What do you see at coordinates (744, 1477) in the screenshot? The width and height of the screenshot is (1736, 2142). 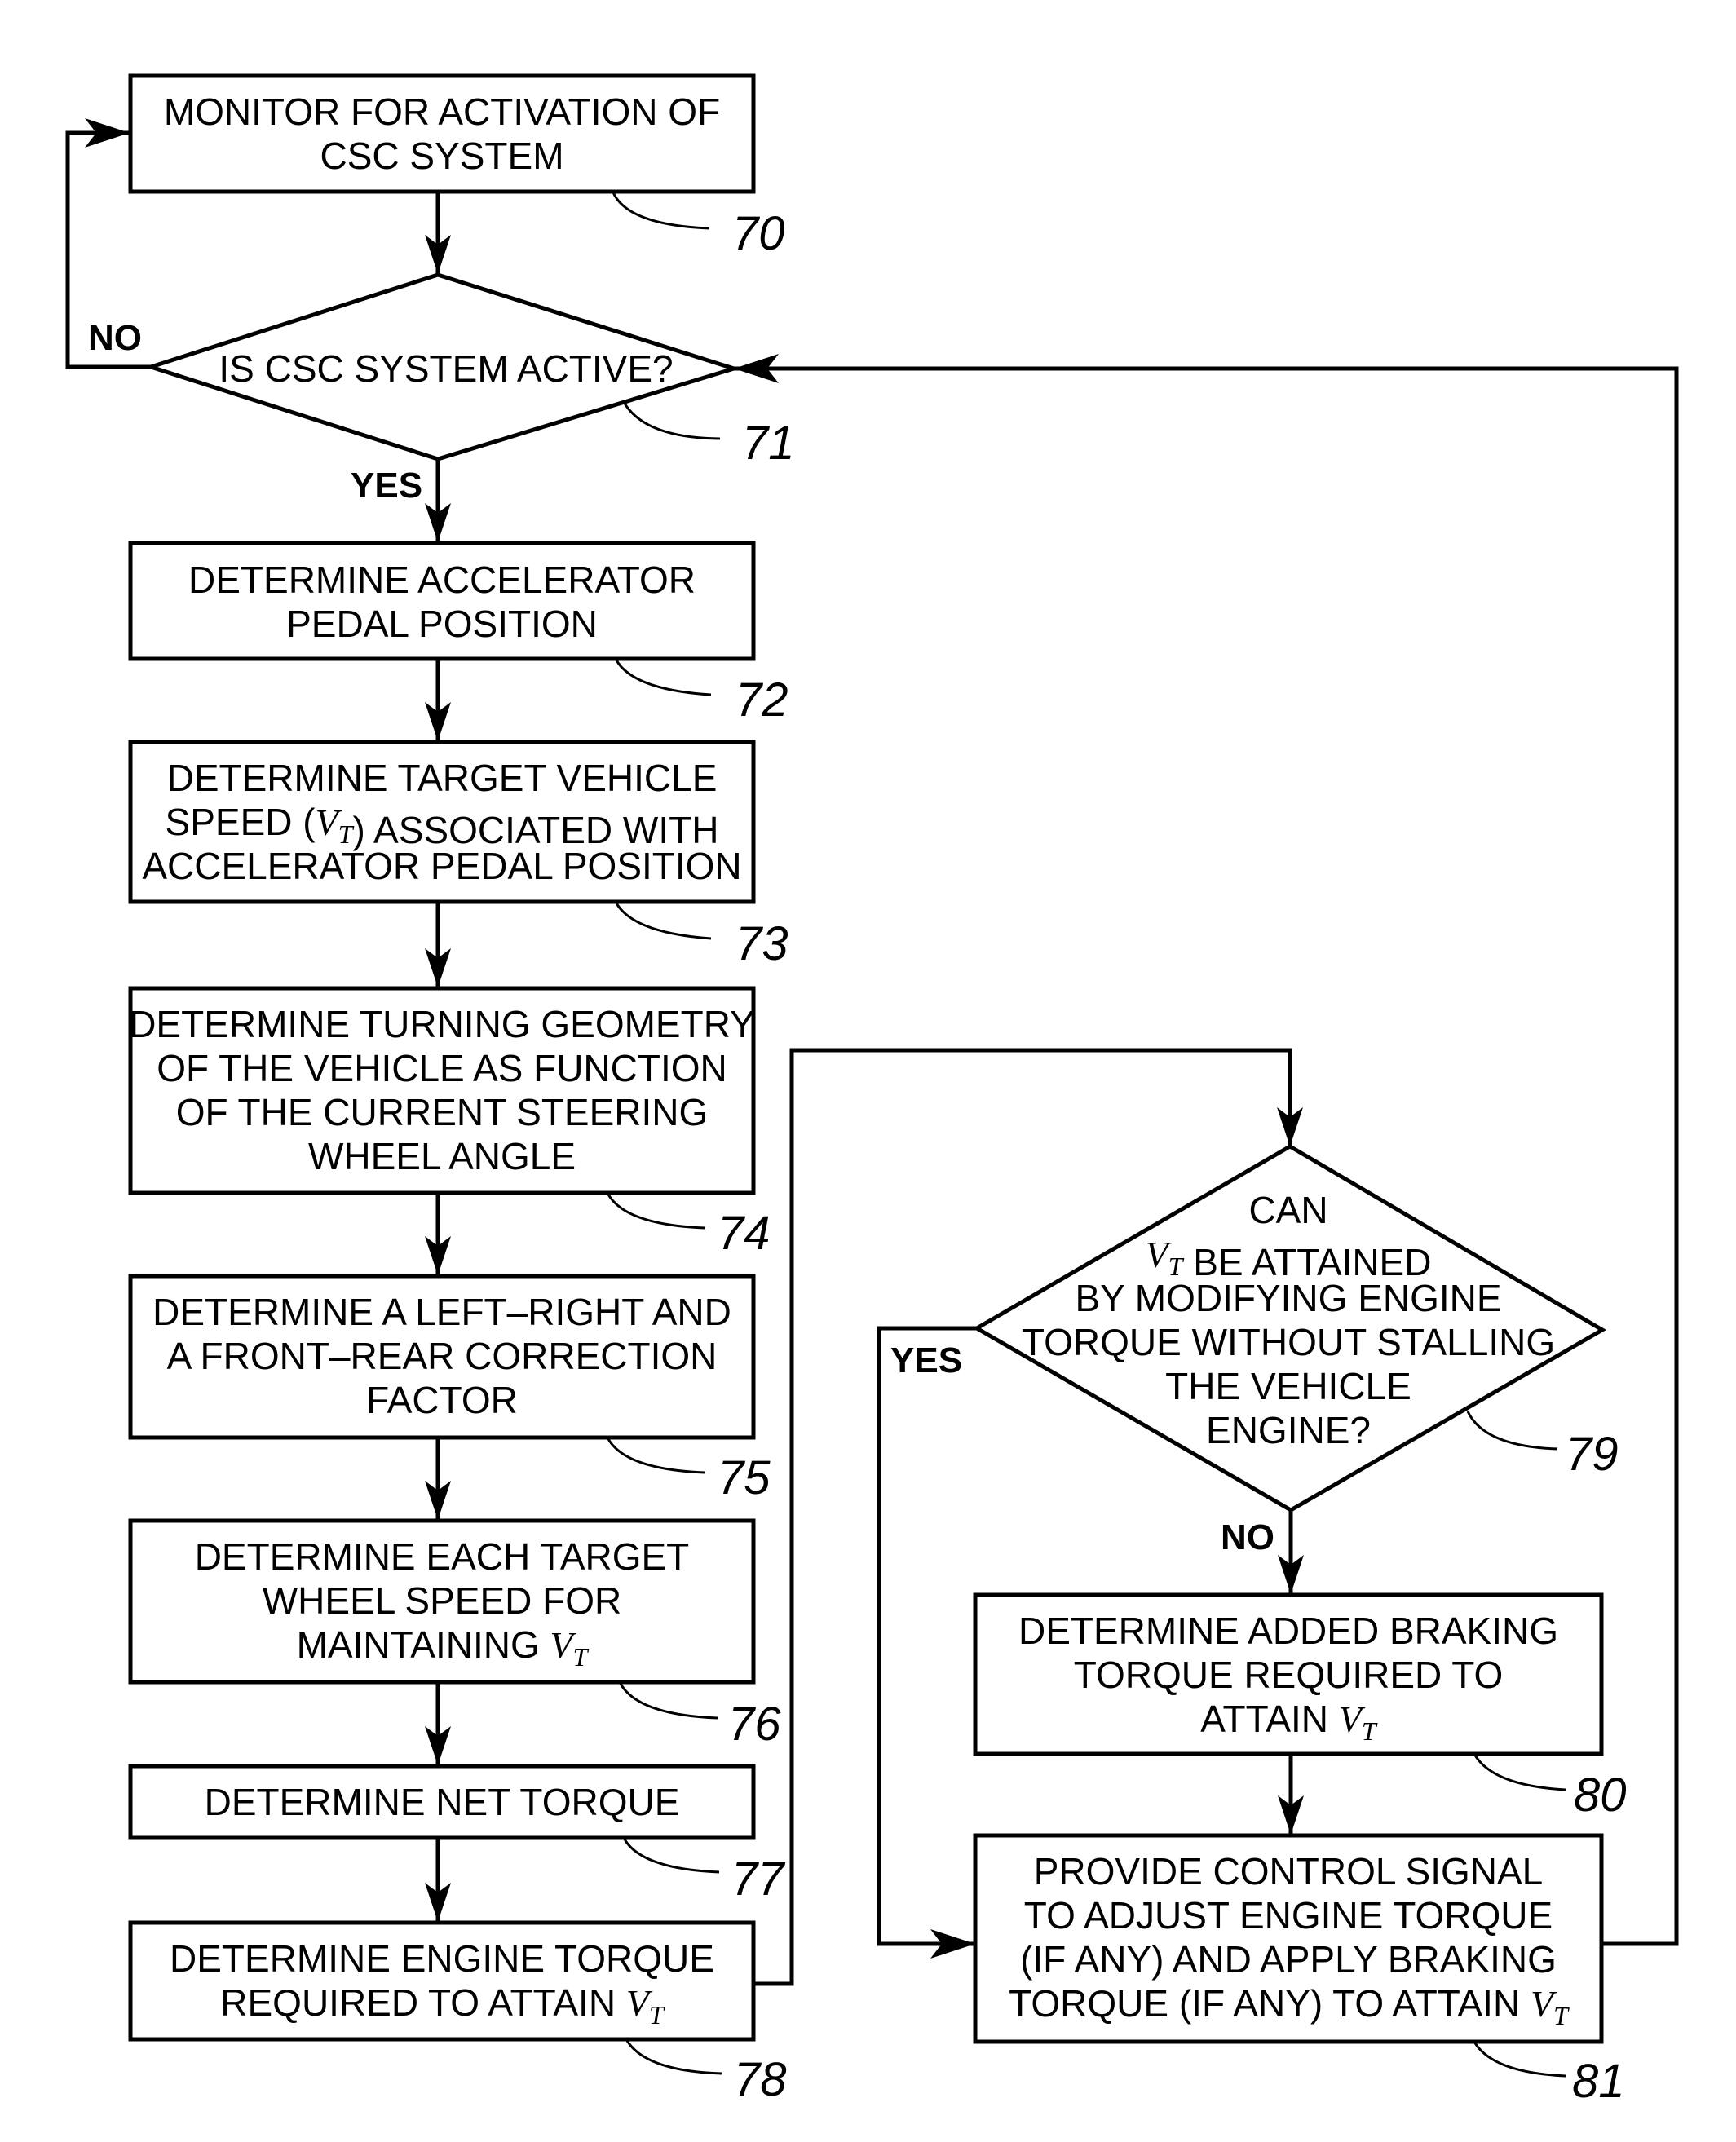 I see `ref-numeral-75: 75` at bounding box center [744, 1477].